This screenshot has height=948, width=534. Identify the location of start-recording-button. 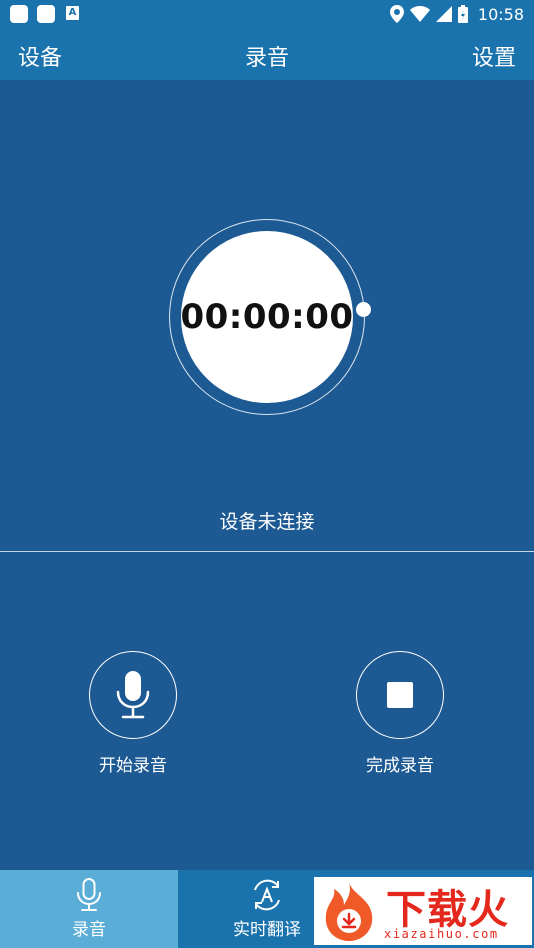
(133, 695).